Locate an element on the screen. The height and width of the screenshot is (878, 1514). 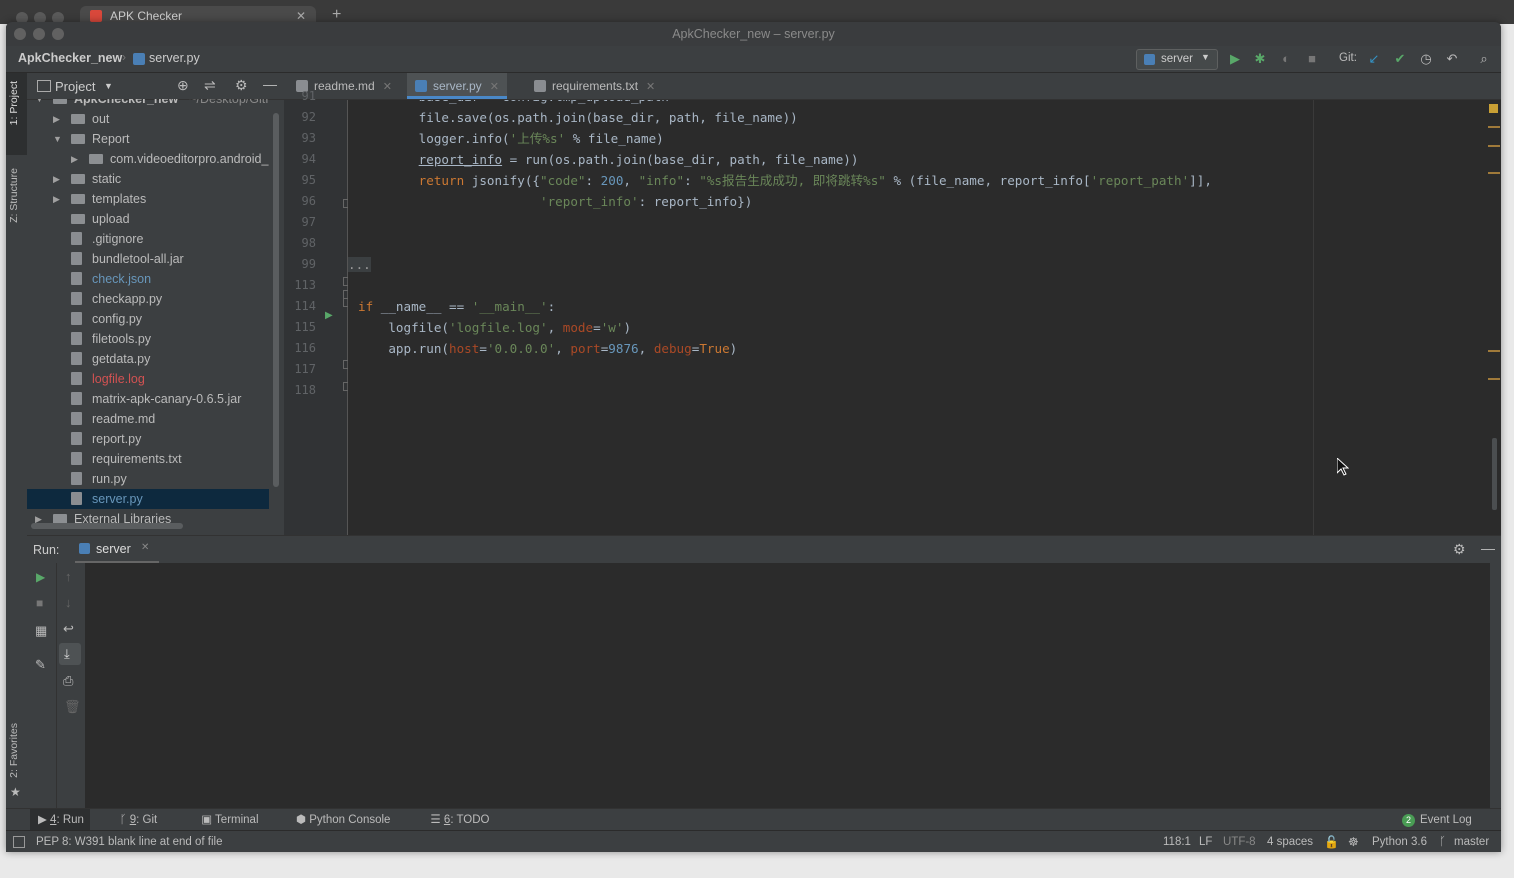
trash-icon: 🗑 is located at coordinates (72, 707).